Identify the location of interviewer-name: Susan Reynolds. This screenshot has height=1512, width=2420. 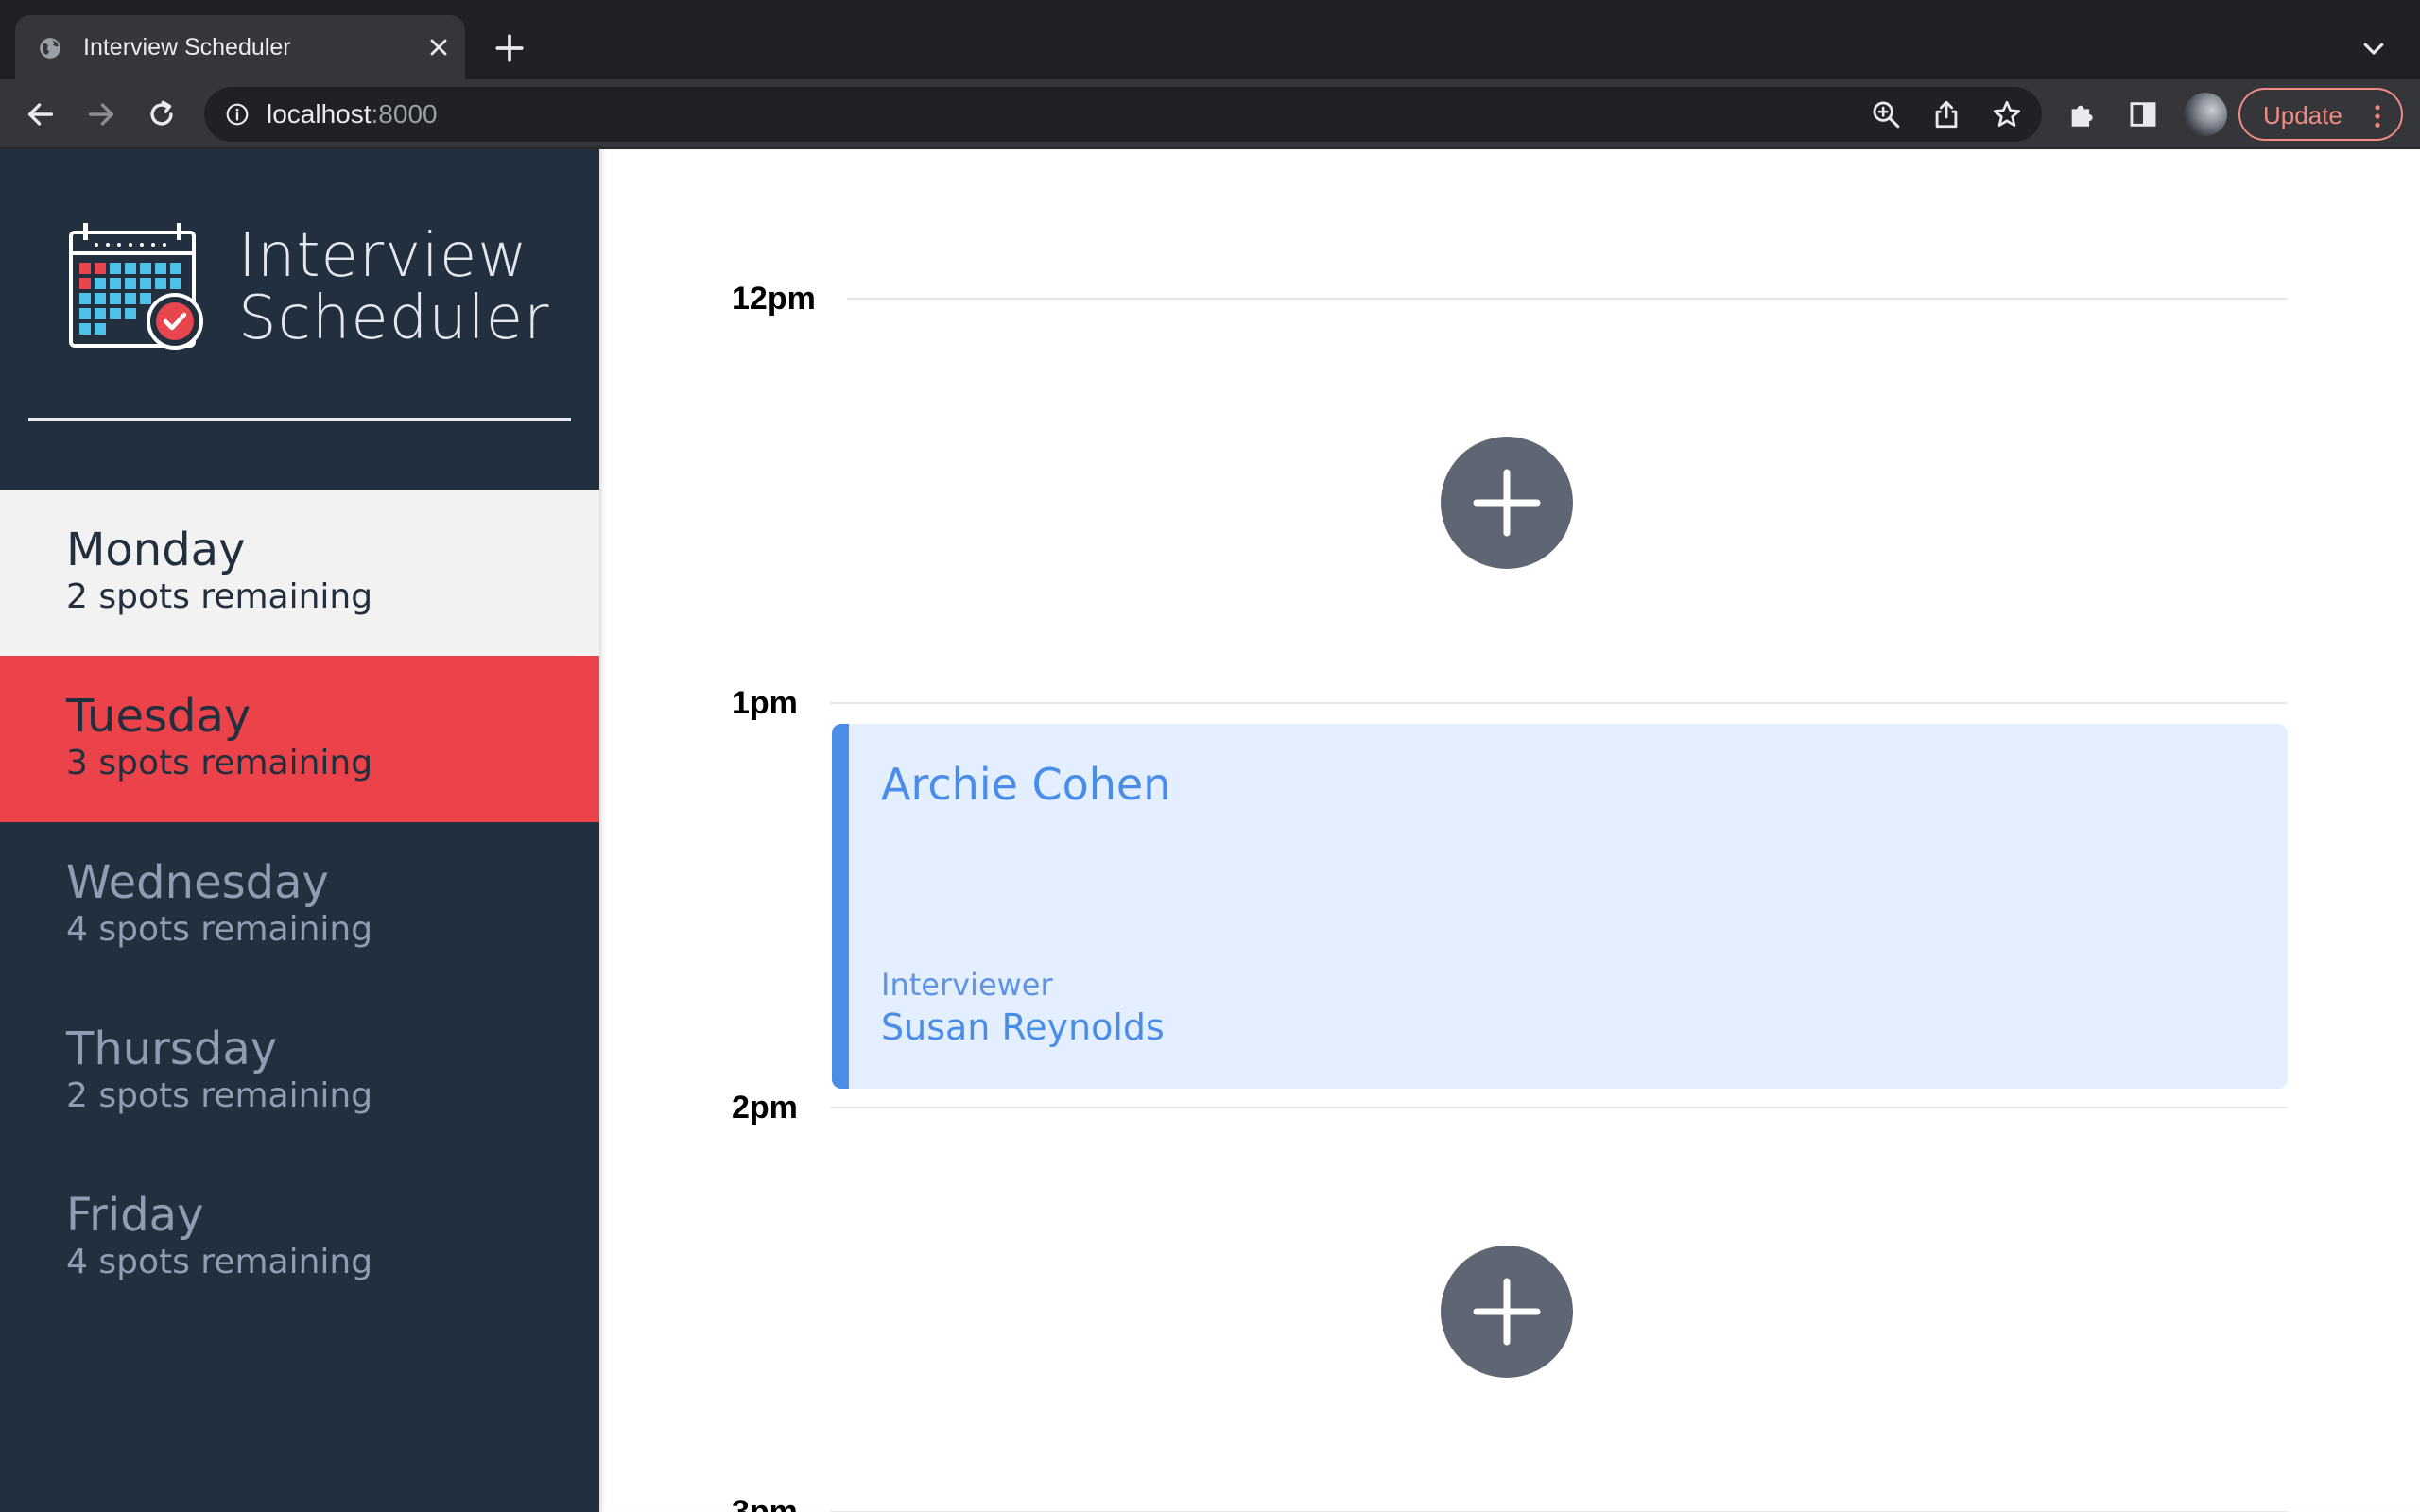
(1023, 1027).